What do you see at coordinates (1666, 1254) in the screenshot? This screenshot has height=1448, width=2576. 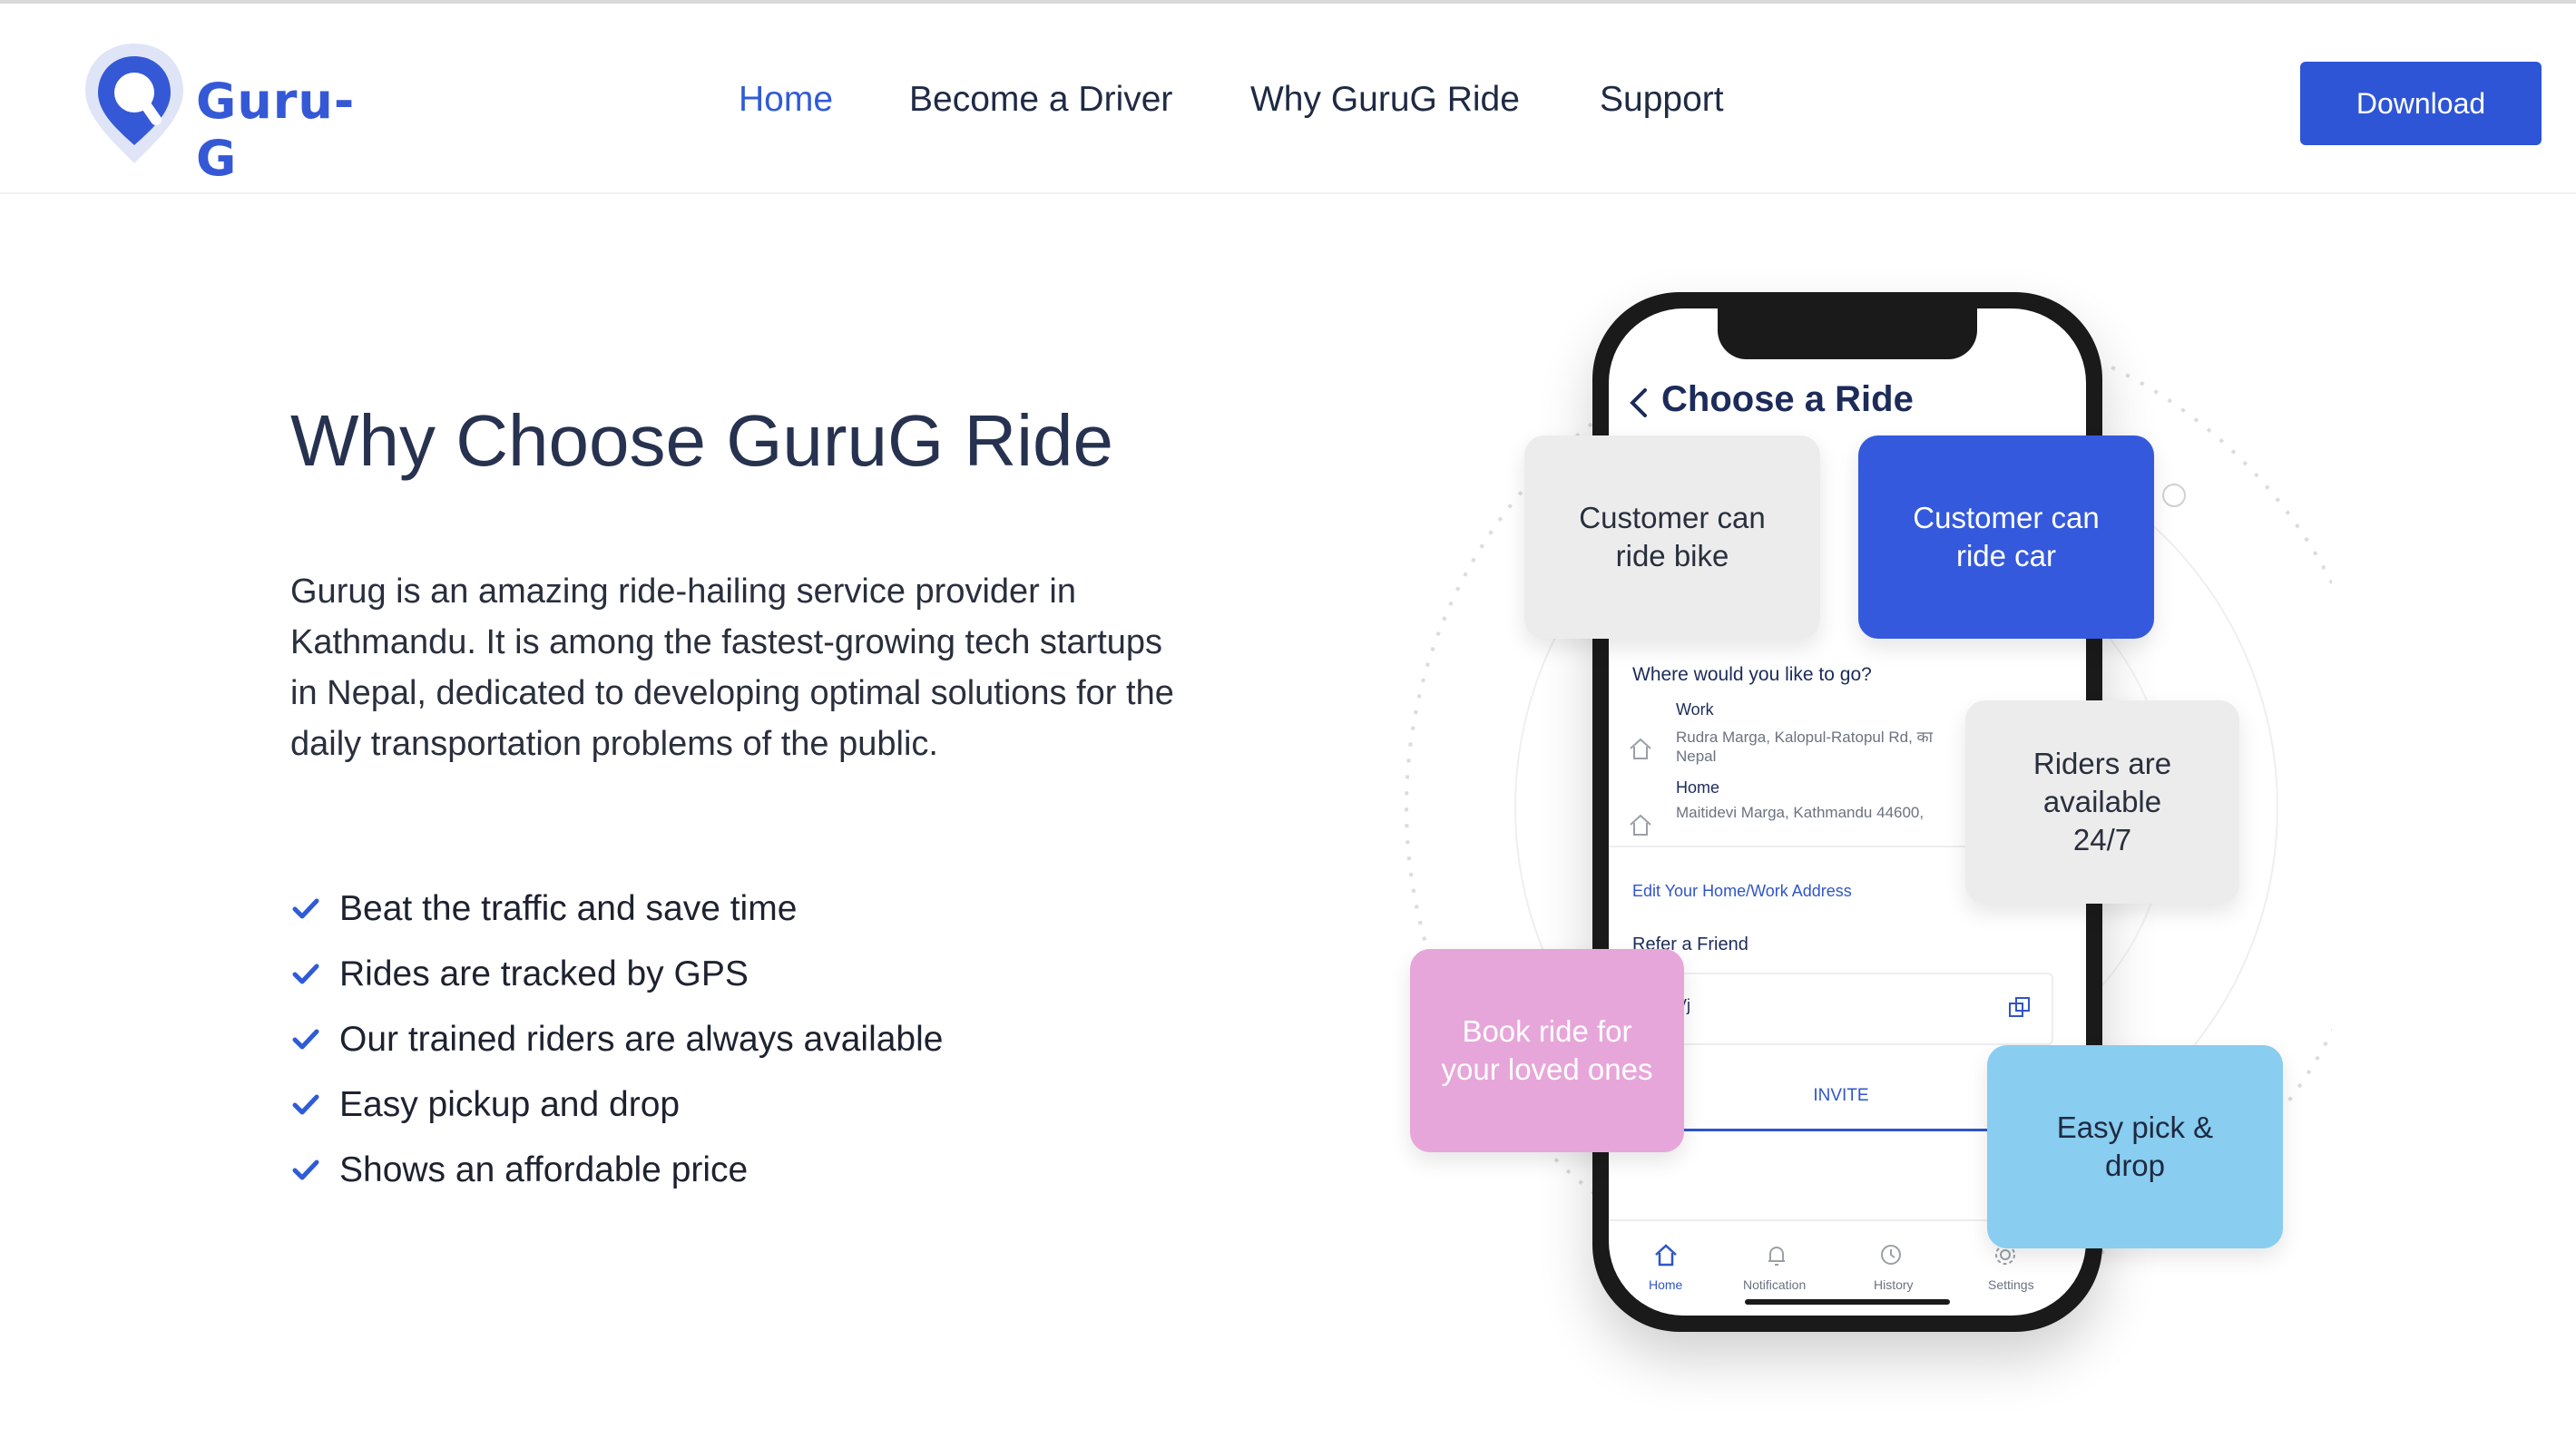 I see `home-icon` at bounding box center [1666, 1254].